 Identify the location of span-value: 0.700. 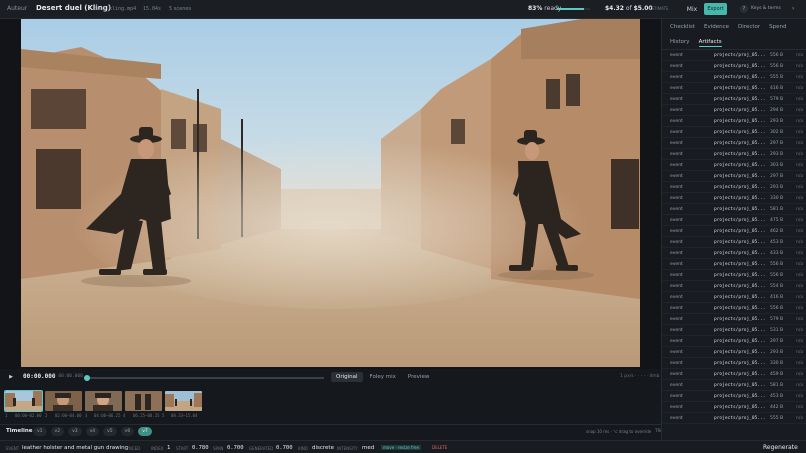
(235, 448).